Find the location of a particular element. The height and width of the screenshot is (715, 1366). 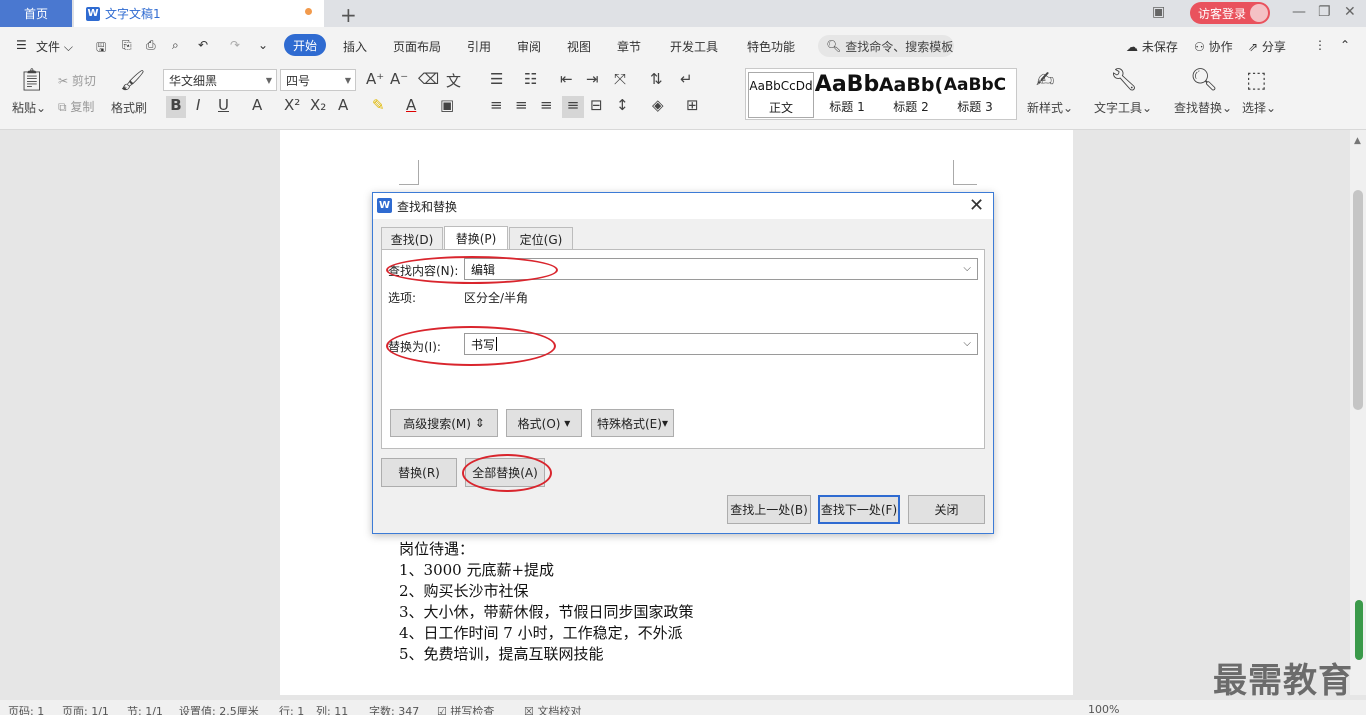

menu-icon: ☰ is located at coordinates (21, 45).